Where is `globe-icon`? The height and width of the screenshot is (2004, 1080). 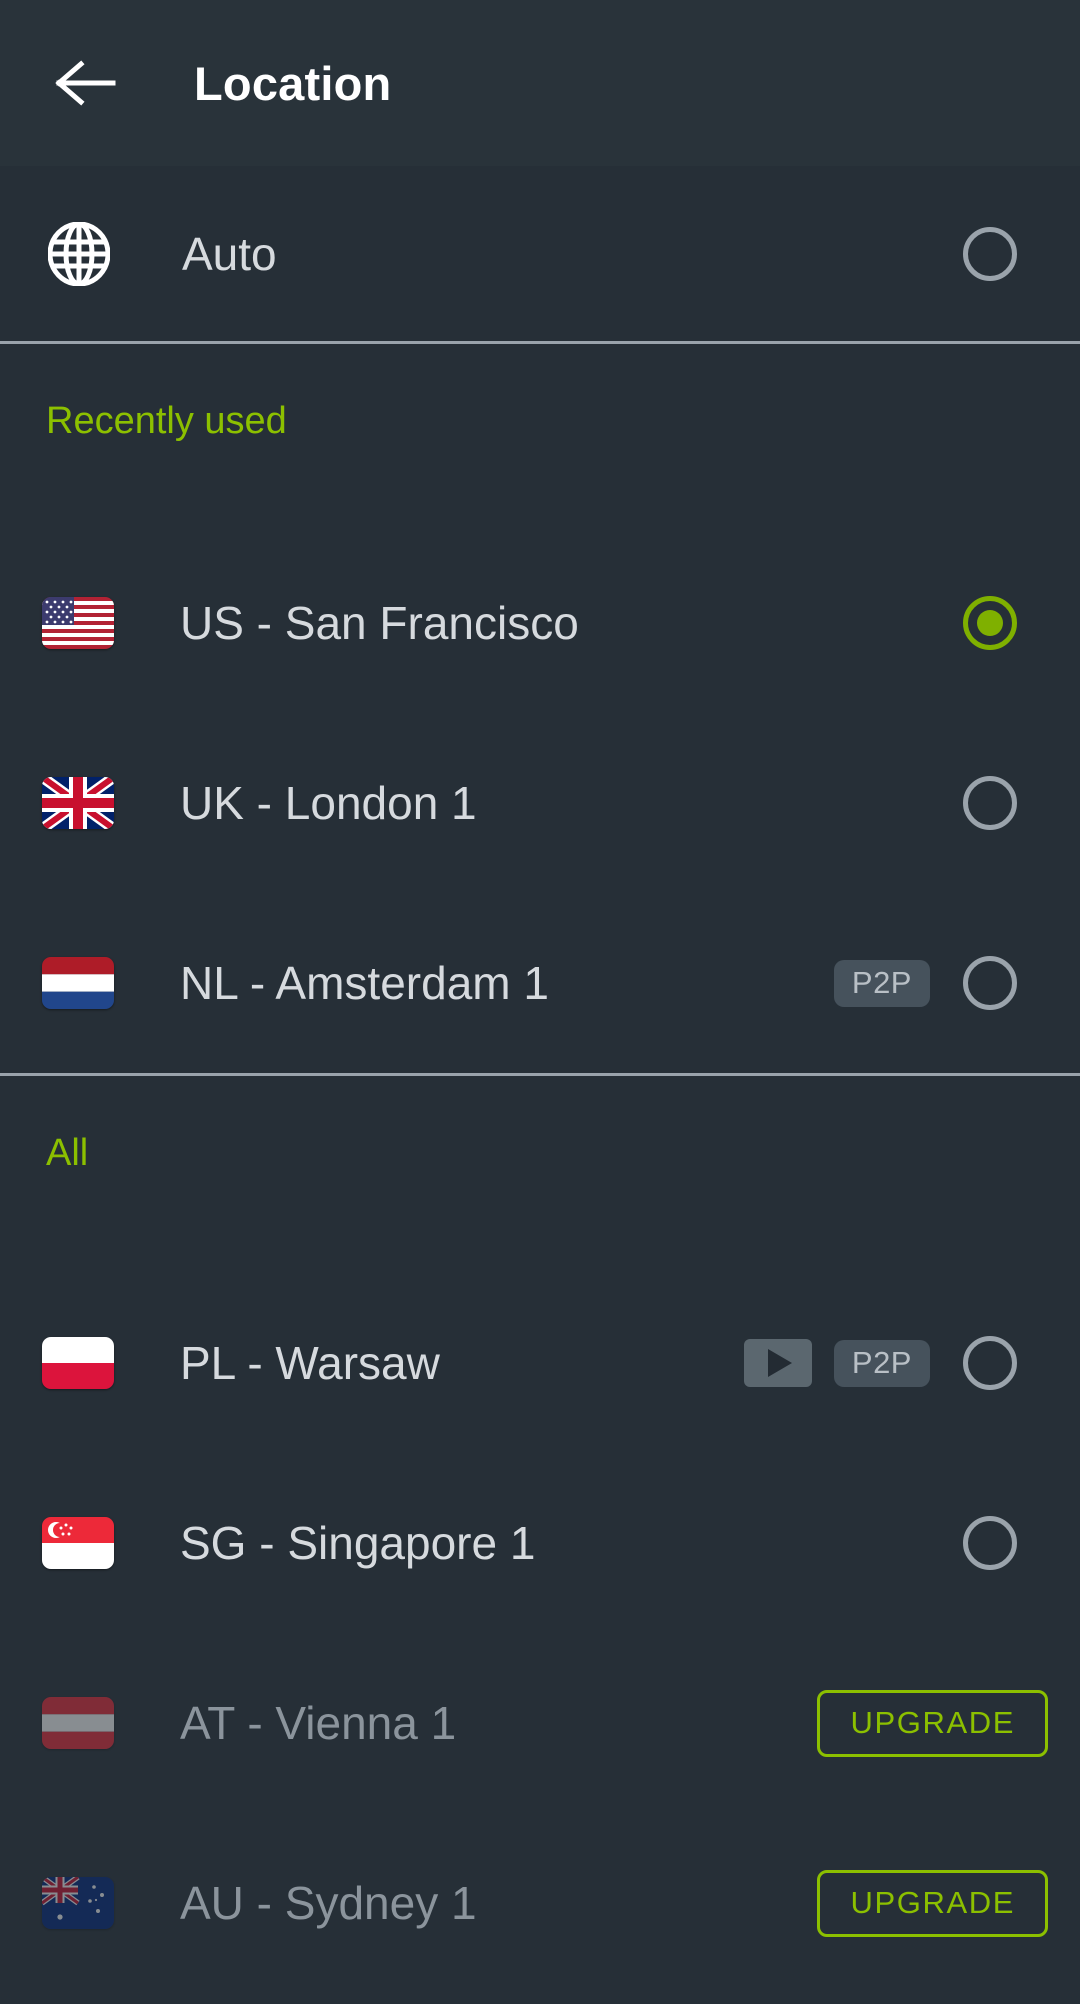 globe-icon is located at coordinates (79, 254).